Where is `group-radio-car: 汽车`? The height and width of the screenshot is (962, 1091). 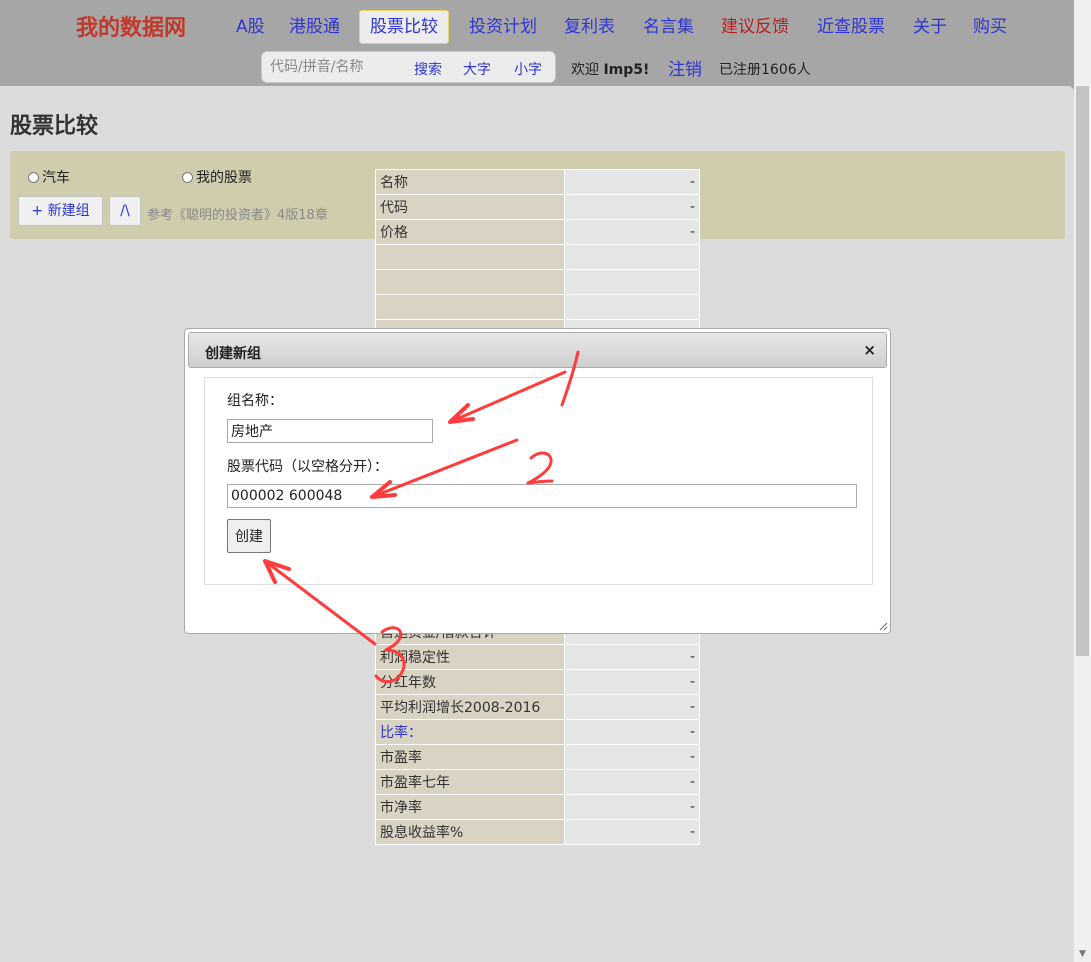 group-radio-car: 汽车 is located at coordinates (49, 177).